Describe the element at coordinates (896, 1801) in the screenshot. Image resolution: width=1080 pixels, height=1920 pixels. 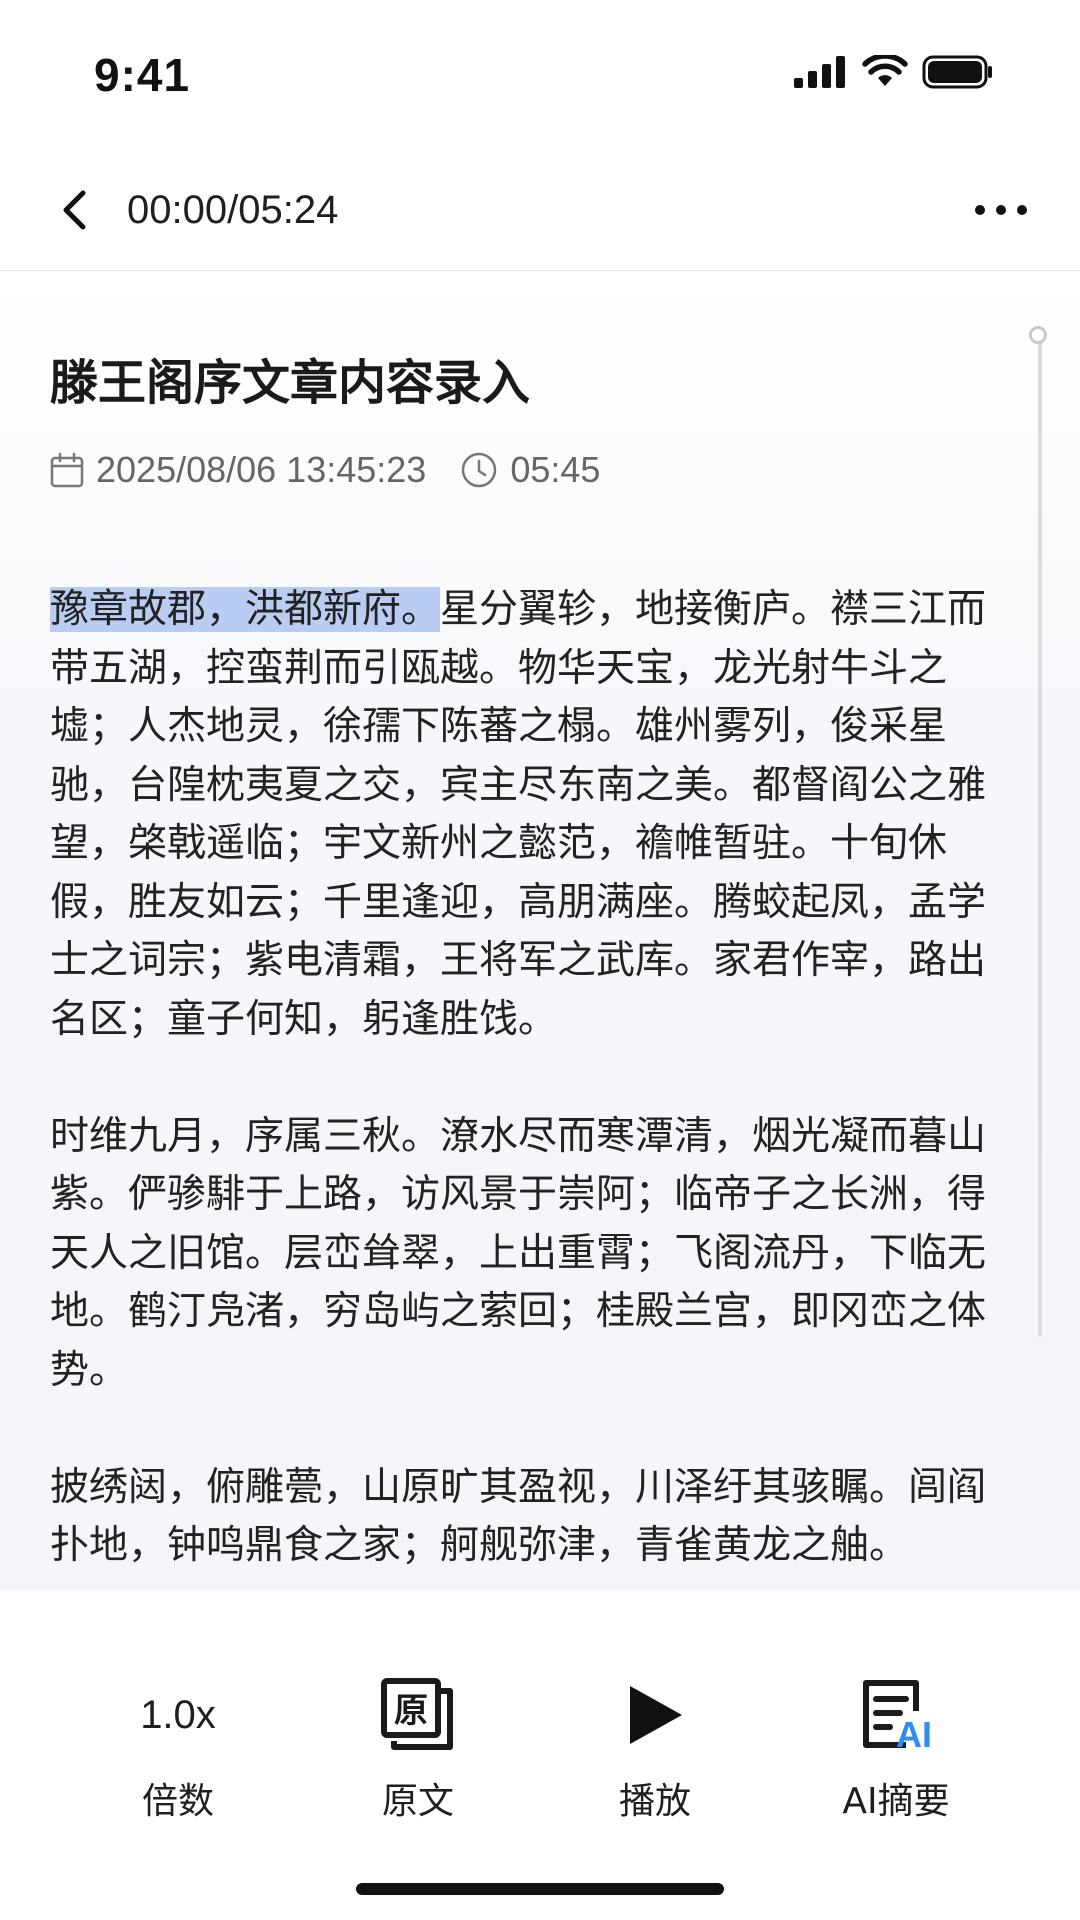
I see `ai-summary-label: AI摘要` at that location.